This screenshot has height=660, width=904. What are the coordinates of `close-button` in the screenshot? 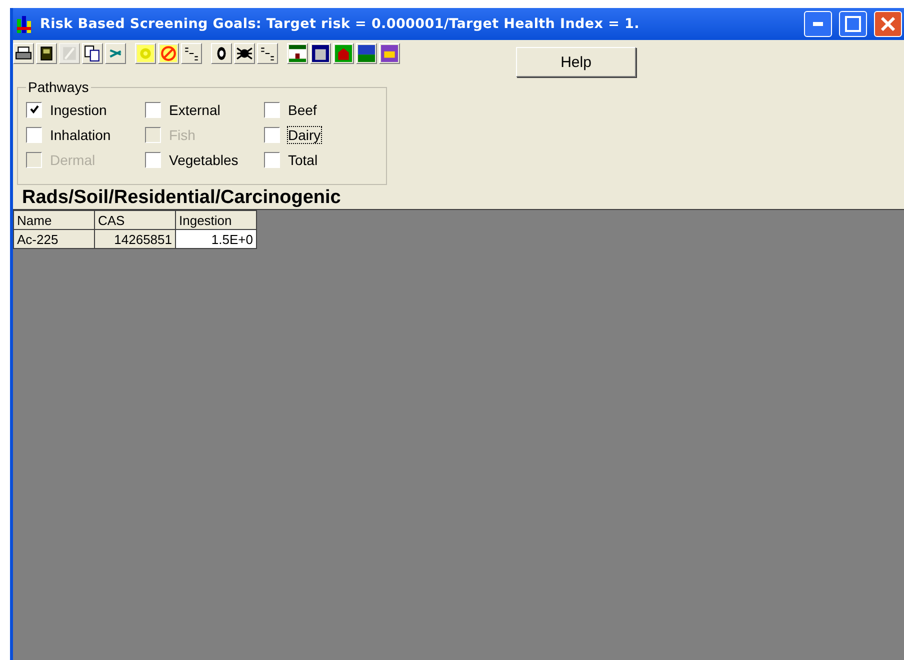 It's located at (888, 24).